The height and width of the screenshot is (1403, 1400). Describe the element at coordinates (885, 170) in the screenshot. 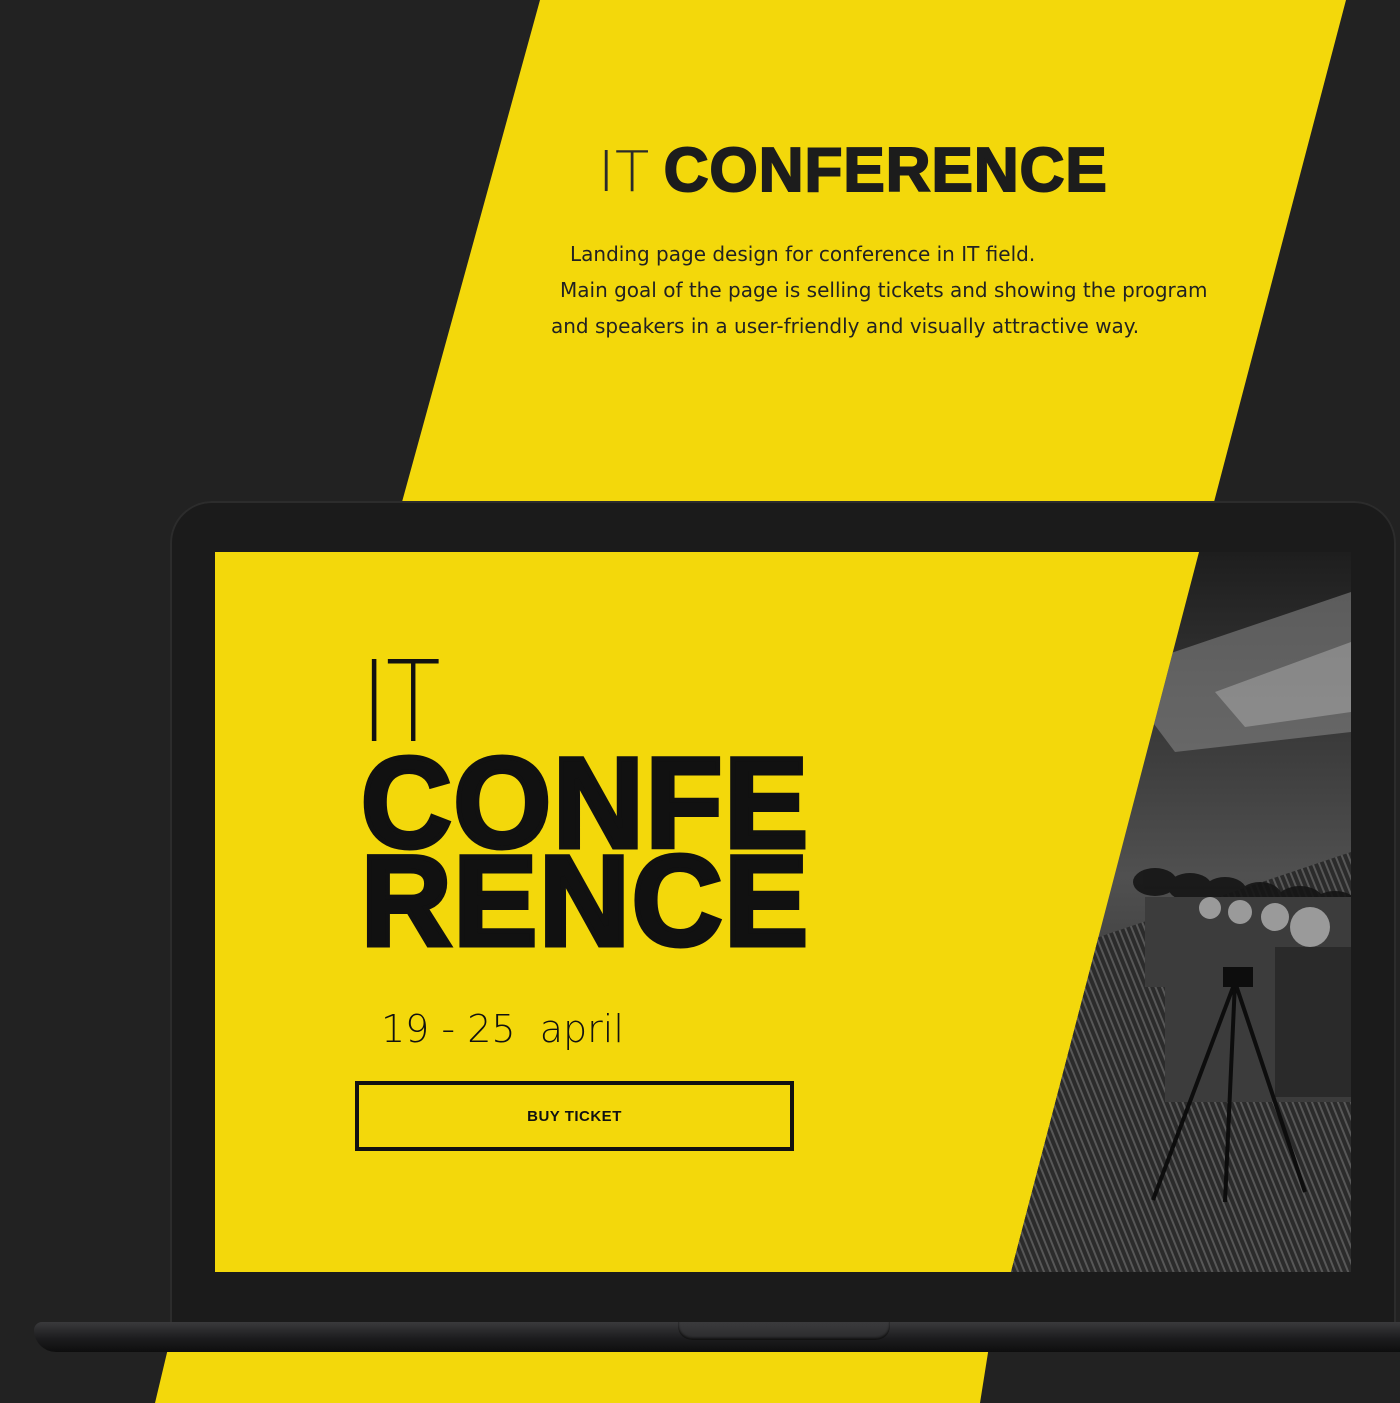

I see `intro-title-bold: CONFERENCE` at that location.